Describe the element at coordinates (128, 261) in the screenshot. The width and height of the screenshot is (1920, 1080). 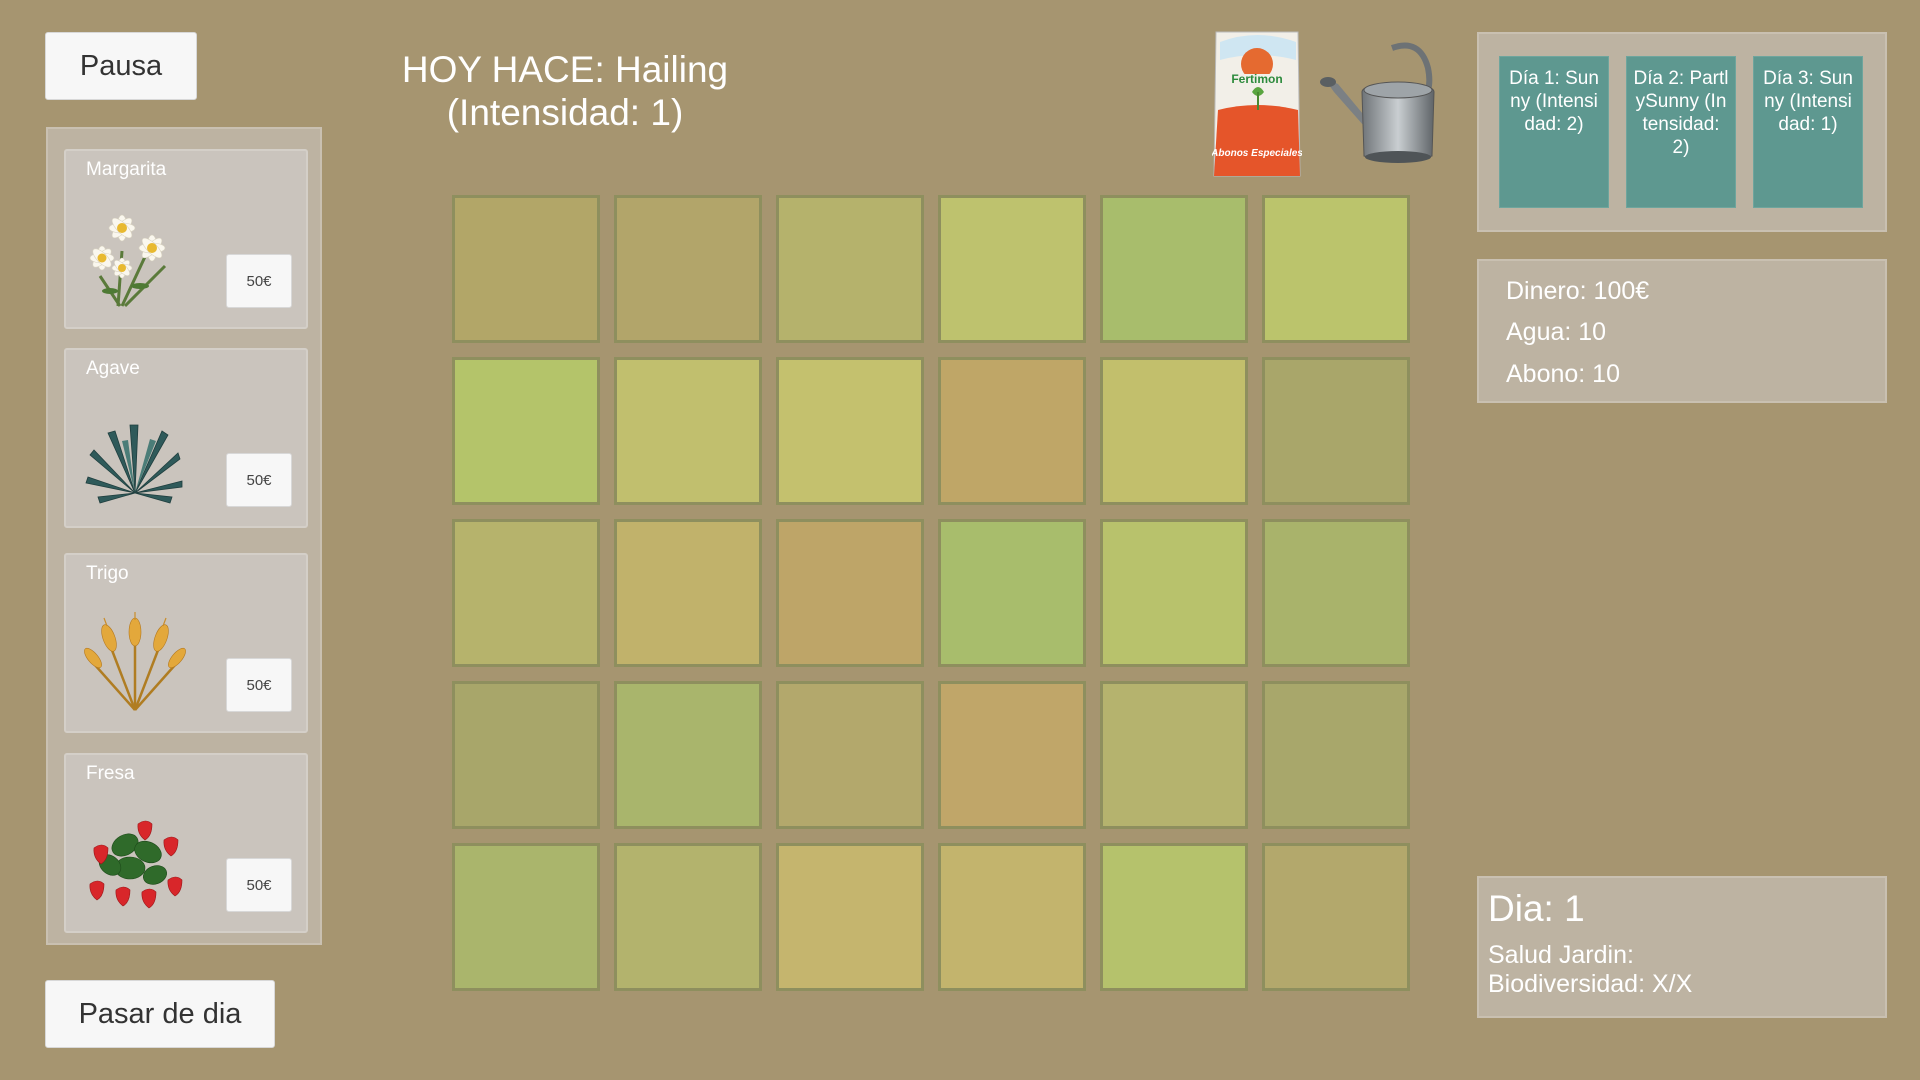
I see `daisy-icon` at that location.